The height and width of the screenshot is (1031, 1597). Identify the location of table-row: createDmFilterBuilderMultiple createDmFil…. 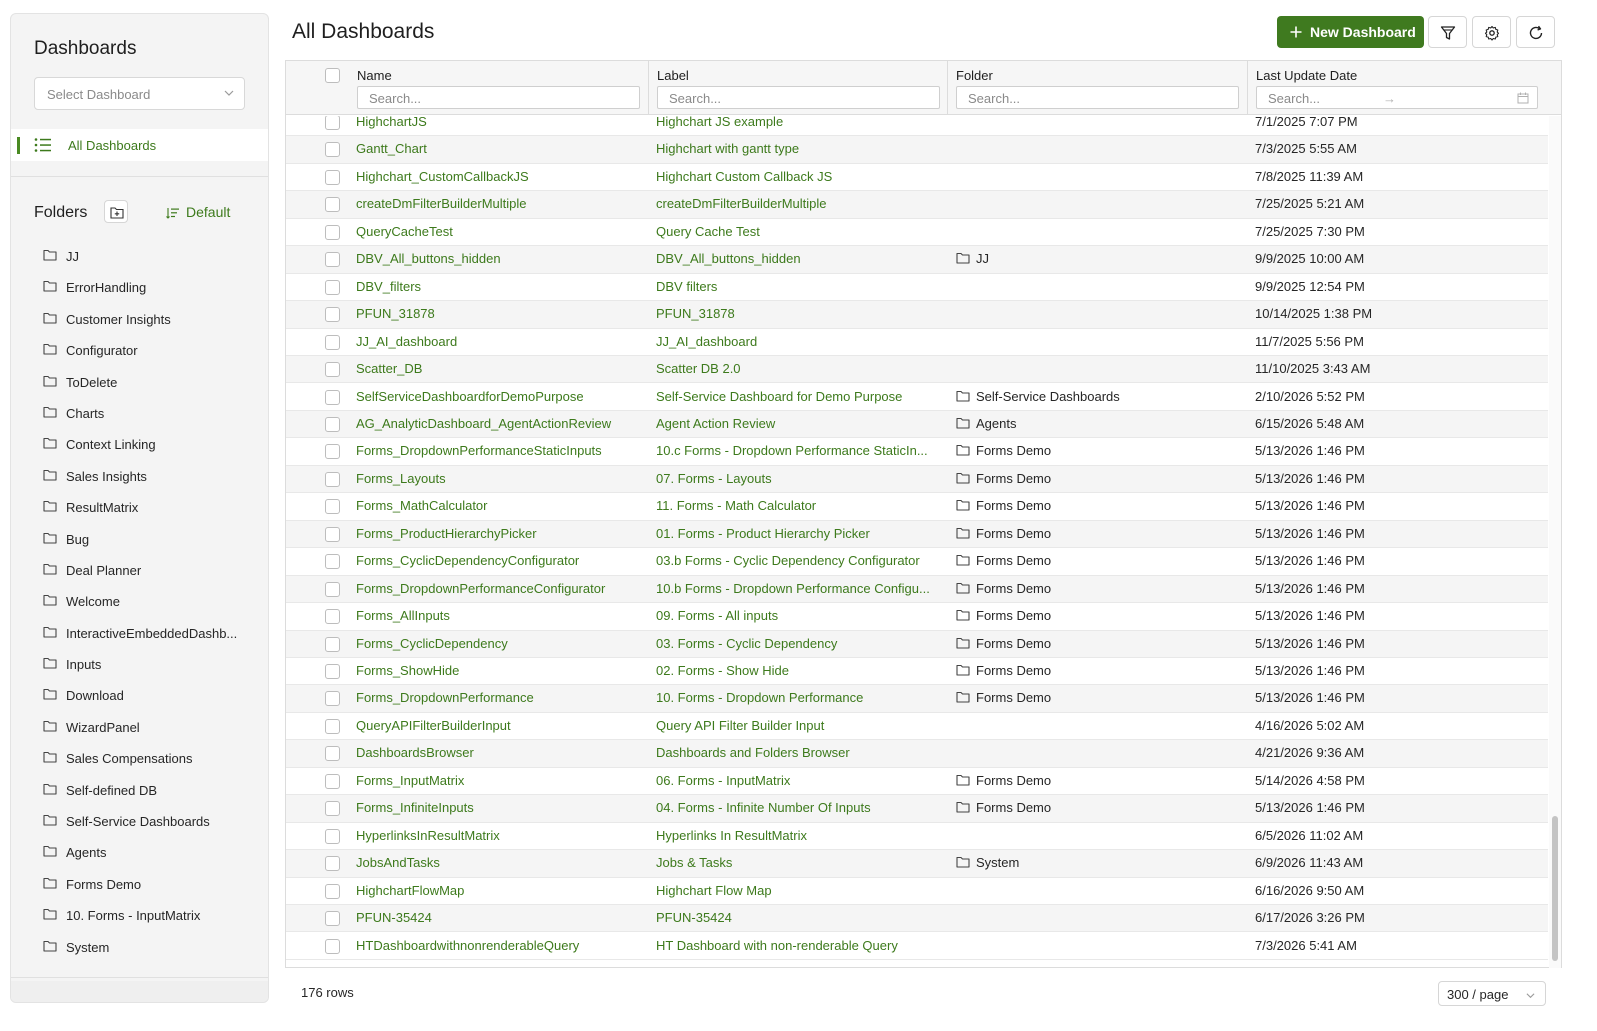
(917, 205).